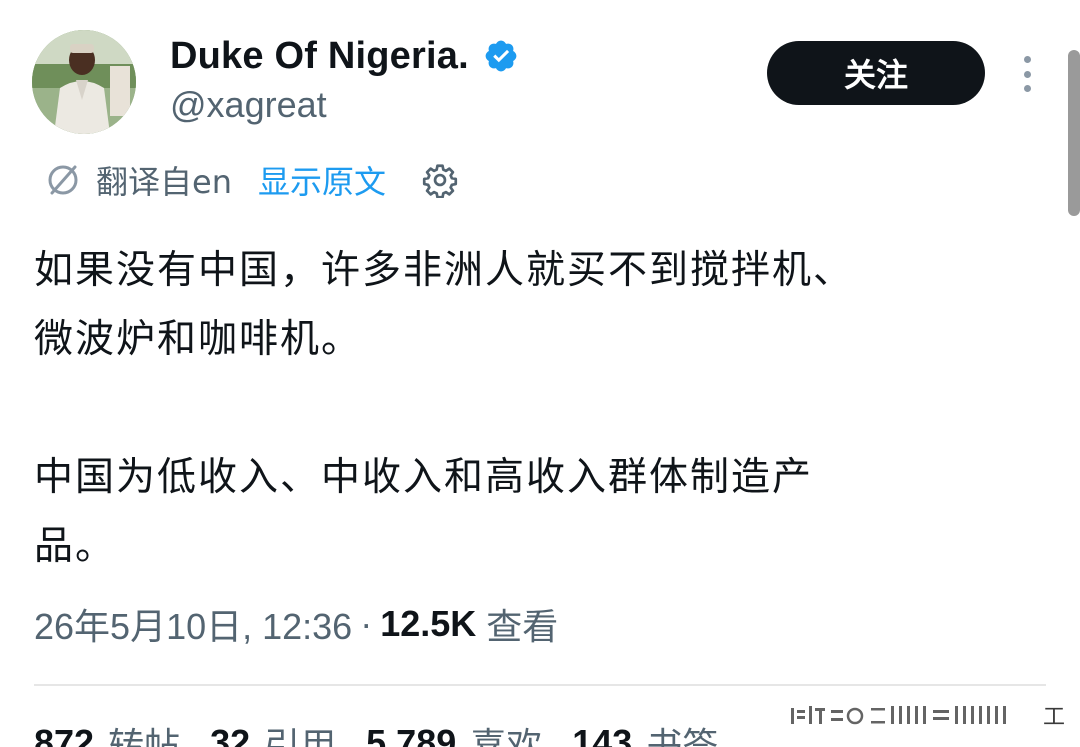 The width and height of the screenshot is (1080, 747). Describe the element at coordinates (75, 546) in the screenshot. I see `tweet-text-line: 品。` at that location.